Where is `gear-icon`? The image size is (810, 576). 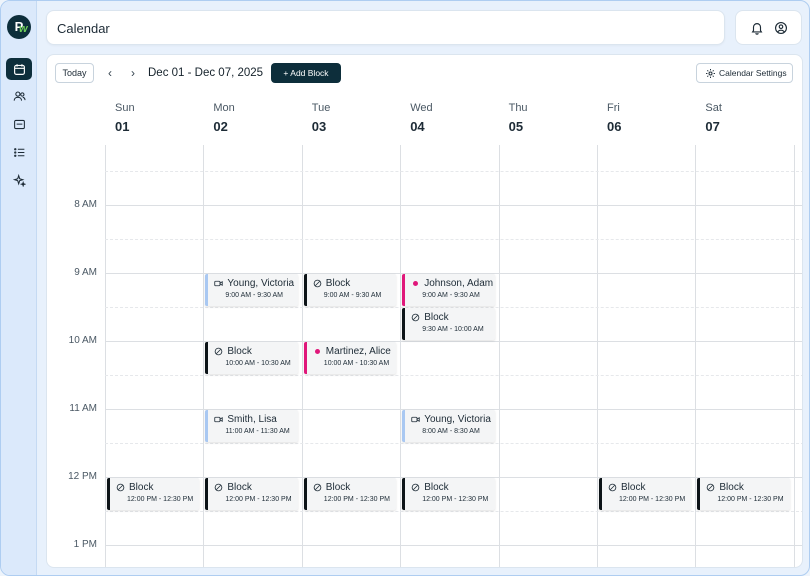
gear-icon is located at coordinates (710, 73).